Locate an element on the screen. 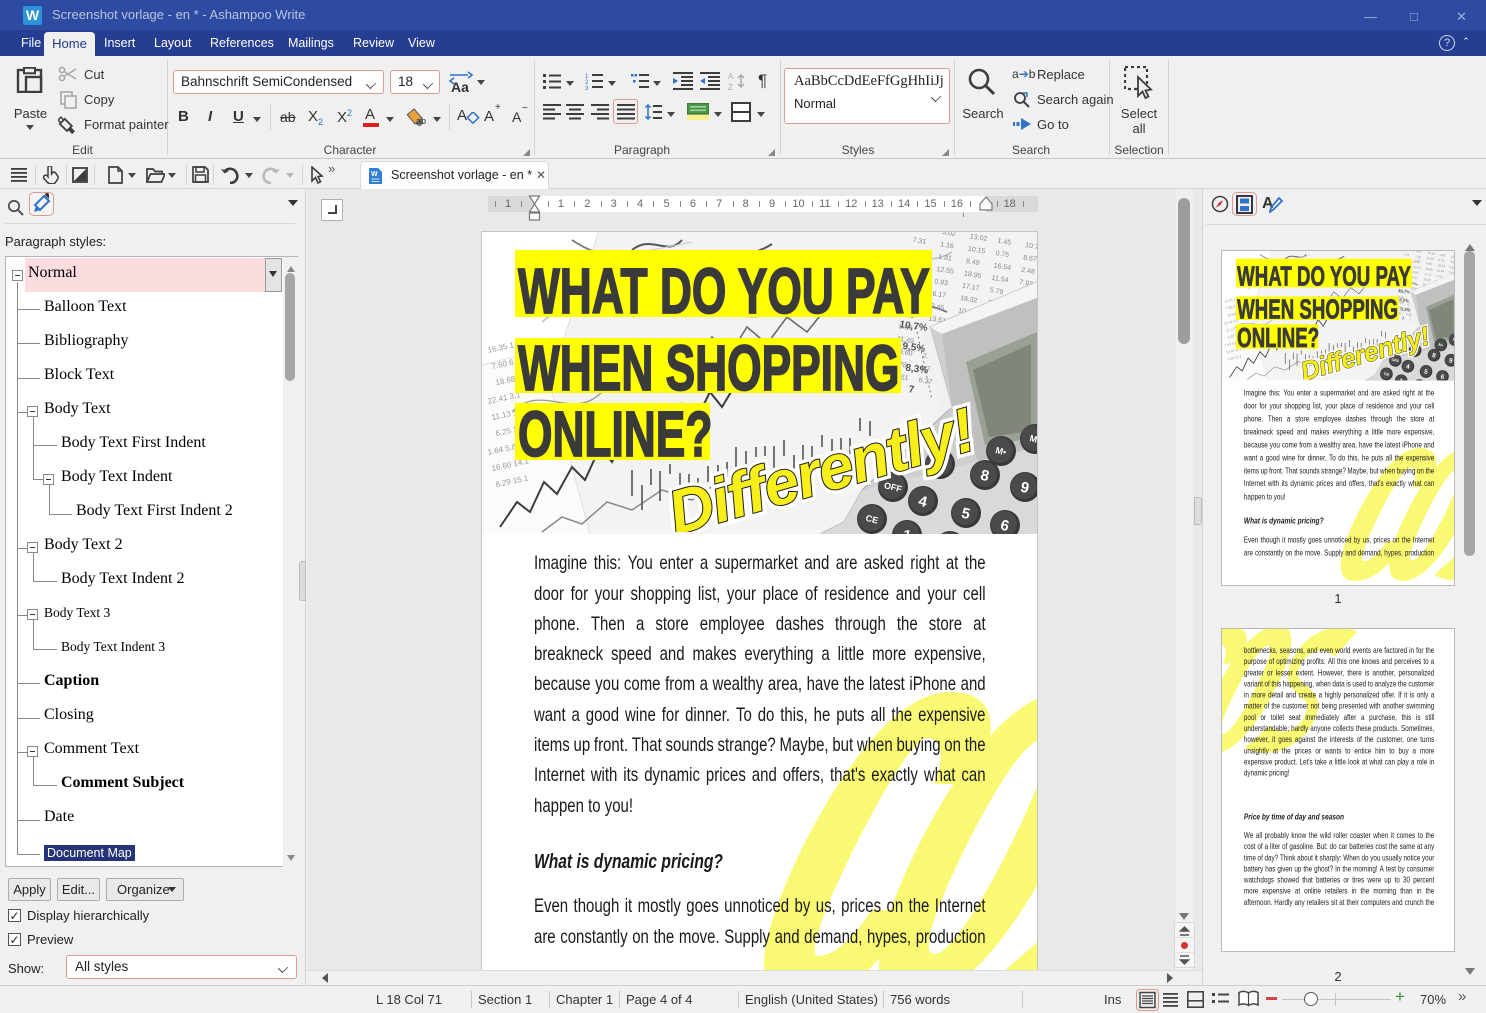  svg-text: Aa is located at coordinates (460, 86).